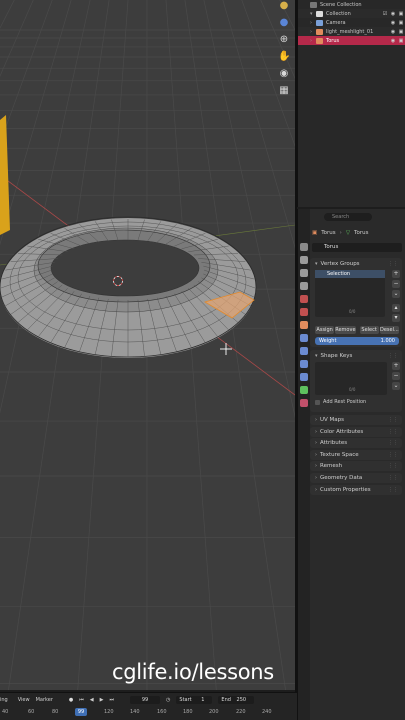 The height and width of the screenshot is (720, 405). What do you see at coordinates (351, 40) in the screenshot?
I see `outliner-item-torus: › Torus ◉ ▣` at bounding box center [351, 40].